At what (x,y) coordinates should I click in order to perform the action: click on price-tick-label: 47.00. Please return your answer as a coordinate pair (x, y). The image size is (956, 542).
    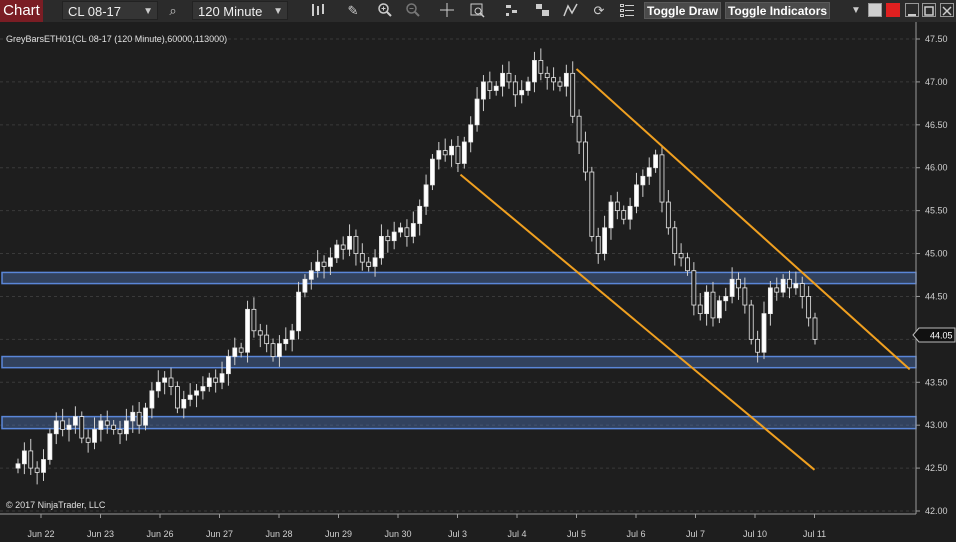
    Looking at the image, I should click on (936, 82).